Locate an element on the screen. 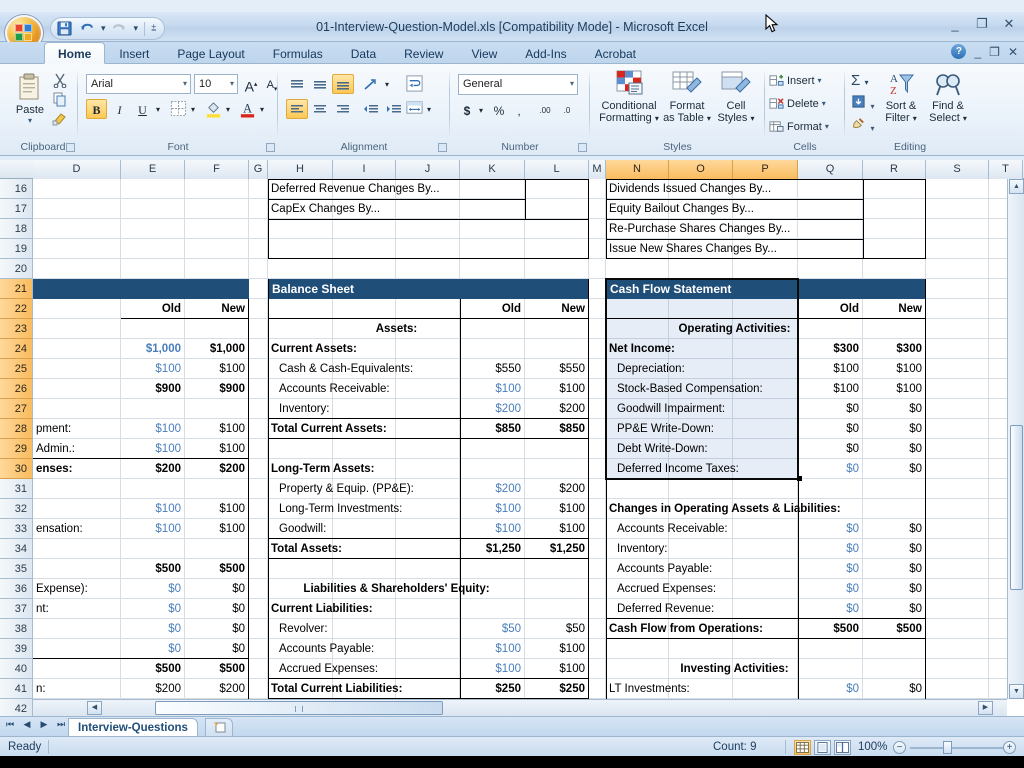  row-header-39: 39 is located at coordinates (16, 649).